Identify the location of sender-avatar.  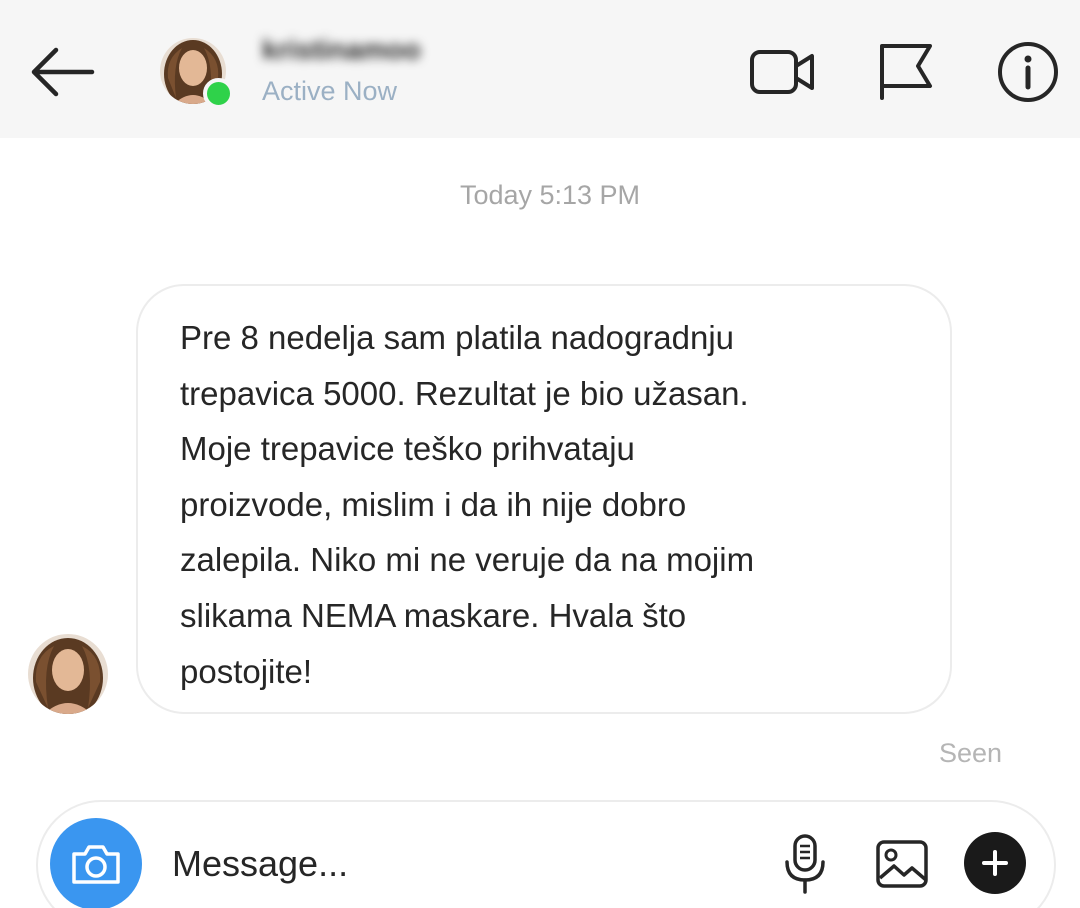
(68, 674).